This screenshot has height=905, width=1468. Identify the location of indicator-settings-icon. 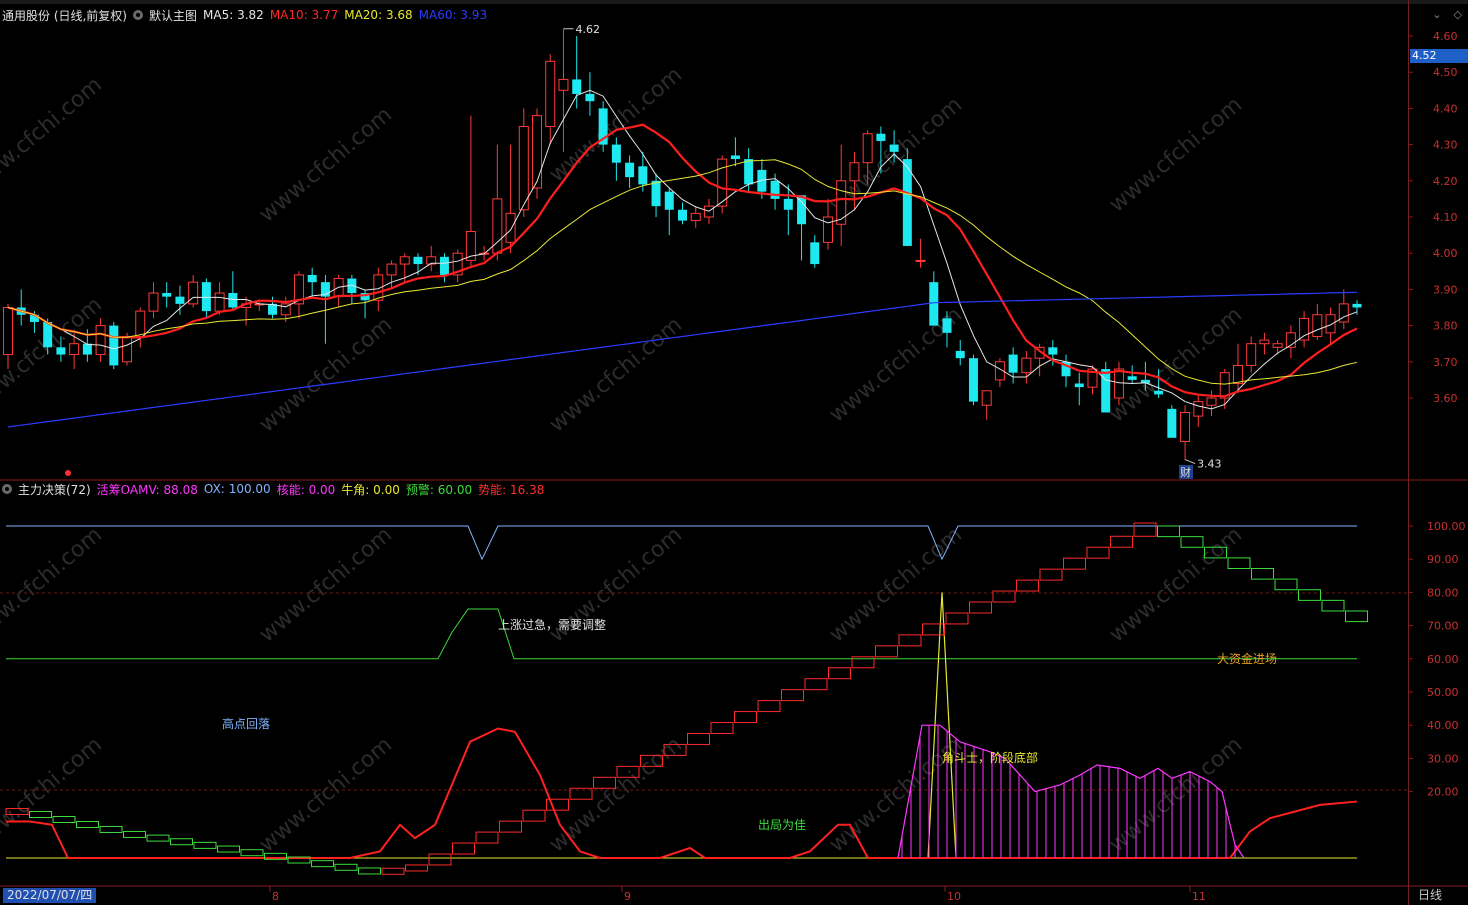
(7, 489).